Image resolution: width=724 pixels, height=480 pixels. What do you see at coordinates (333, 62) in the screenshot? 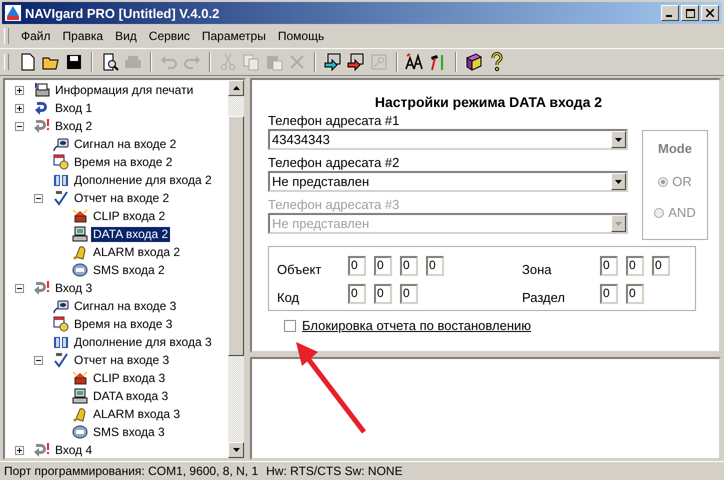
I see `send-icon` at bounding box center [333, 62].